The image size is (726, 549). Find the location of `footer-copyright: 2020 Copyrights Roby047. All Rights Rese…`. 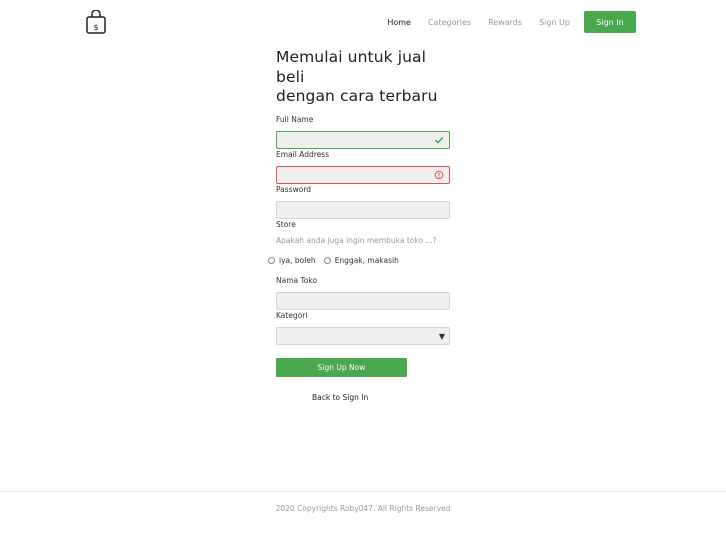

footer-copyright: 2020 Copyrights Roby047. All Rights Rese… is located at coordinates (363, 508).